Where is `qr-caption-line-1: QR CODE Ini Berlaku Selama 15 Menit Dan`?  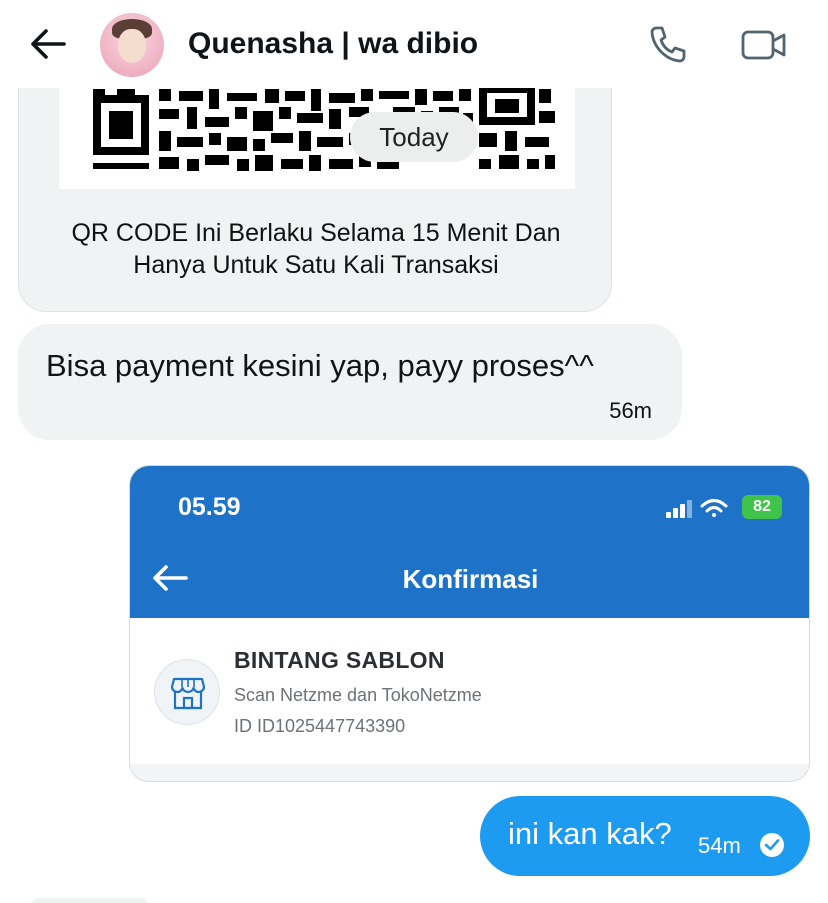
qr-caption-line-1: QR CODE Ini Berlaku Selama 15 Menit Dan is located at coordinates (316, 233).